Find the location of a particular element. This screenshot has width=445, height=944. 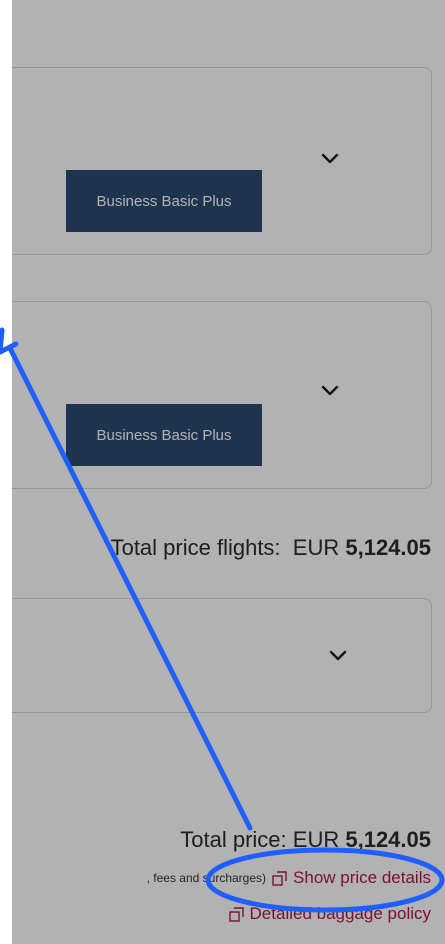

show-price-details-link: Show price details is located at coordinates (351, 878).